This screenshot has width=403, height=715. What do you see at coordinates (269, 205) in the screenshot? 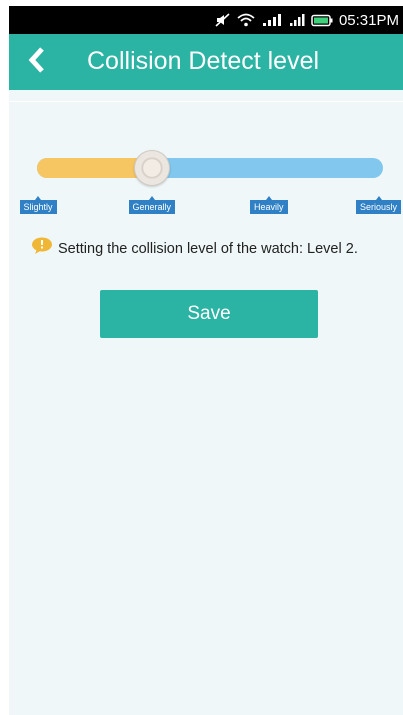
I see `level-label-heavily: Heavily` at bounding box center [269, 205].